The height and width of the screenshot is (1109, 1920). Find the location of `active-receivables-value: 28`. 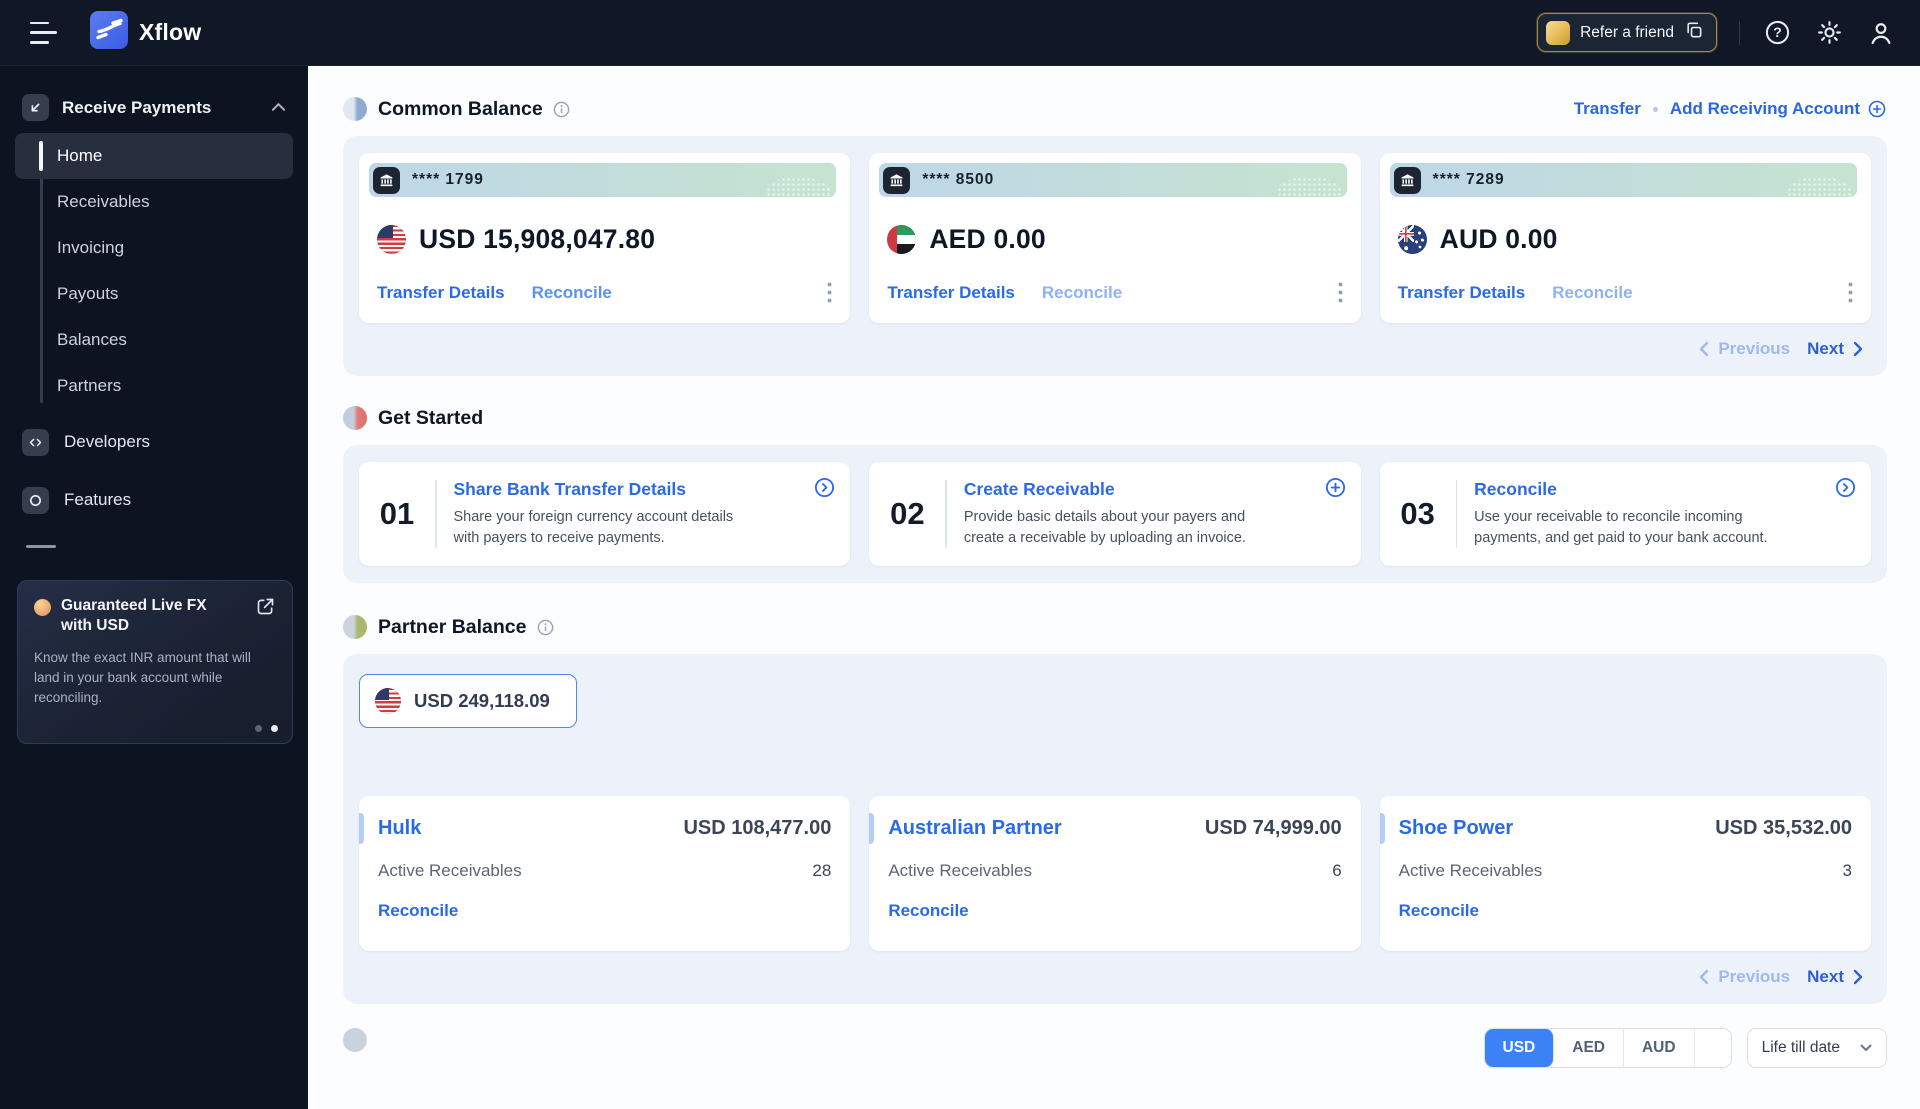

active-receivables-value: 28 is located at coordinates (822, 870).